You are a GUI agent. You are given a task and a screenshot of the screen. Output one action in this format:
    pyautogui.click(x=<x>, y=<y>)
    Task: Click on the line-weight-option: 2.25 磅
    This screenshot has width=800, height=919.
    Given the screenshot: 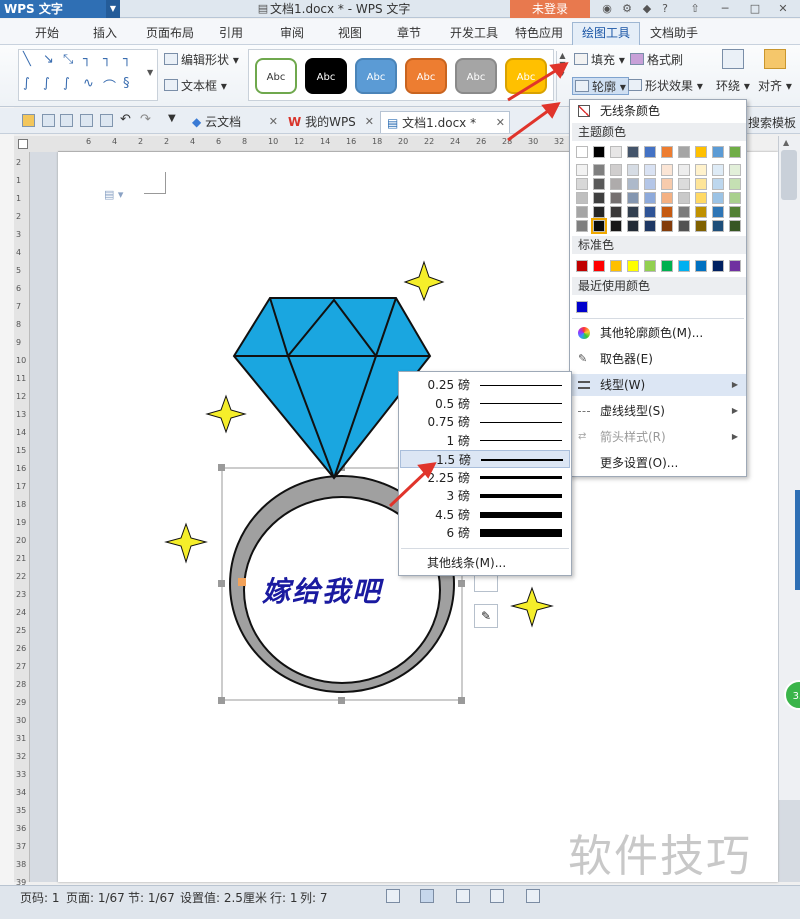 What is the action you would take?
    pyautogui.click(x=485, y=478)
    